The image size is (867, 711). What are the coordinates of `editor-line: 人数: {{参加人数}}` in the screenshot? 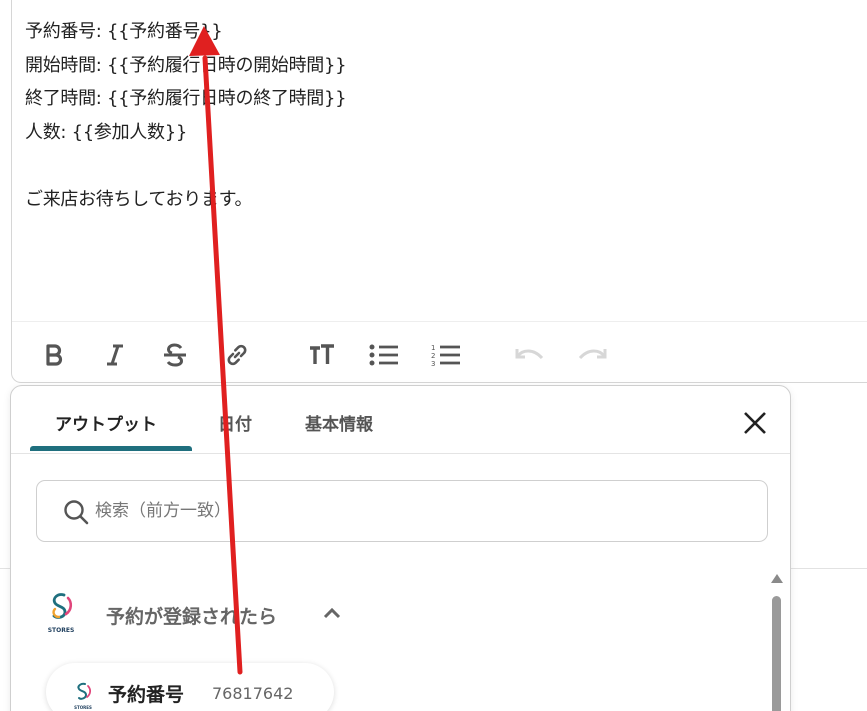 It's located at (106, 132).